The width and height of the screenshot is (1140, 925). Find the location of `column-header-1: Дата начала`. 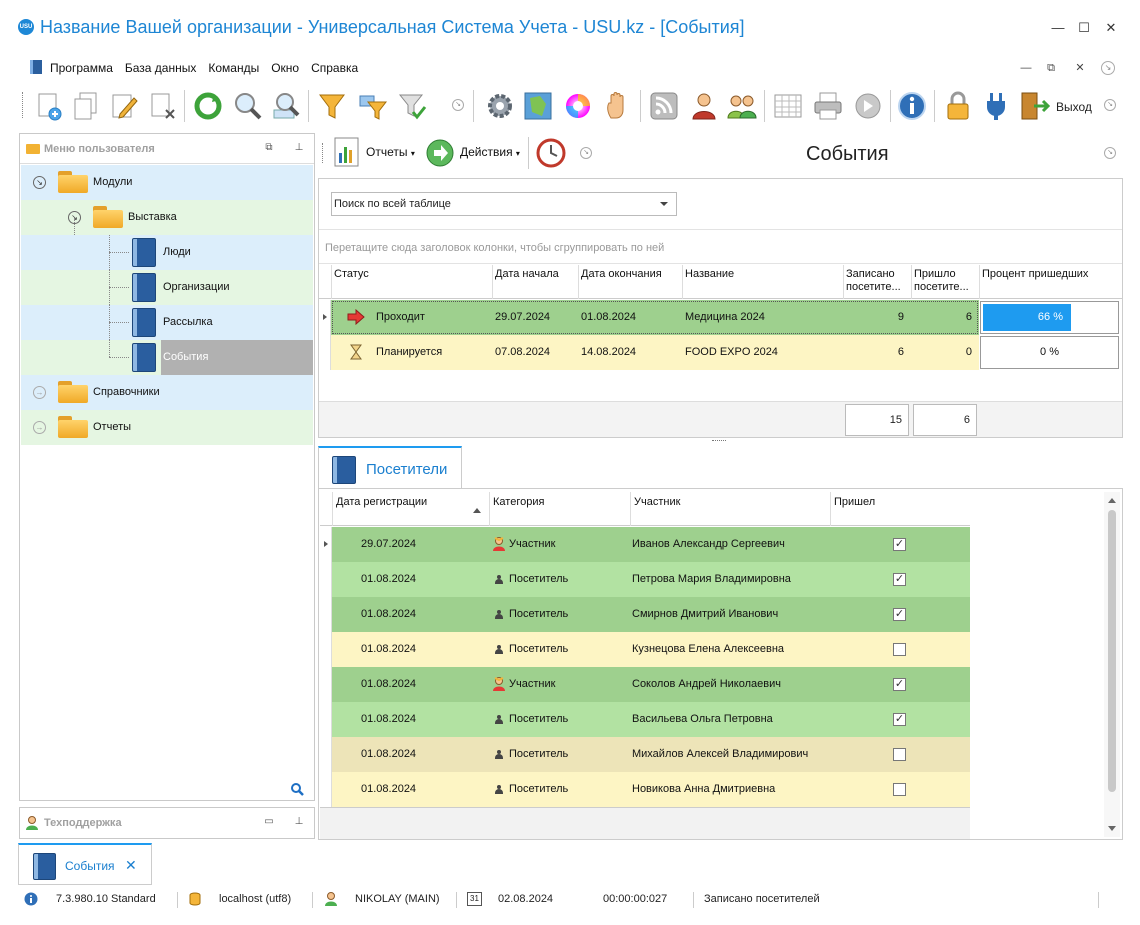

column-header-1: Дата начала is located at coordinates (535, 282).